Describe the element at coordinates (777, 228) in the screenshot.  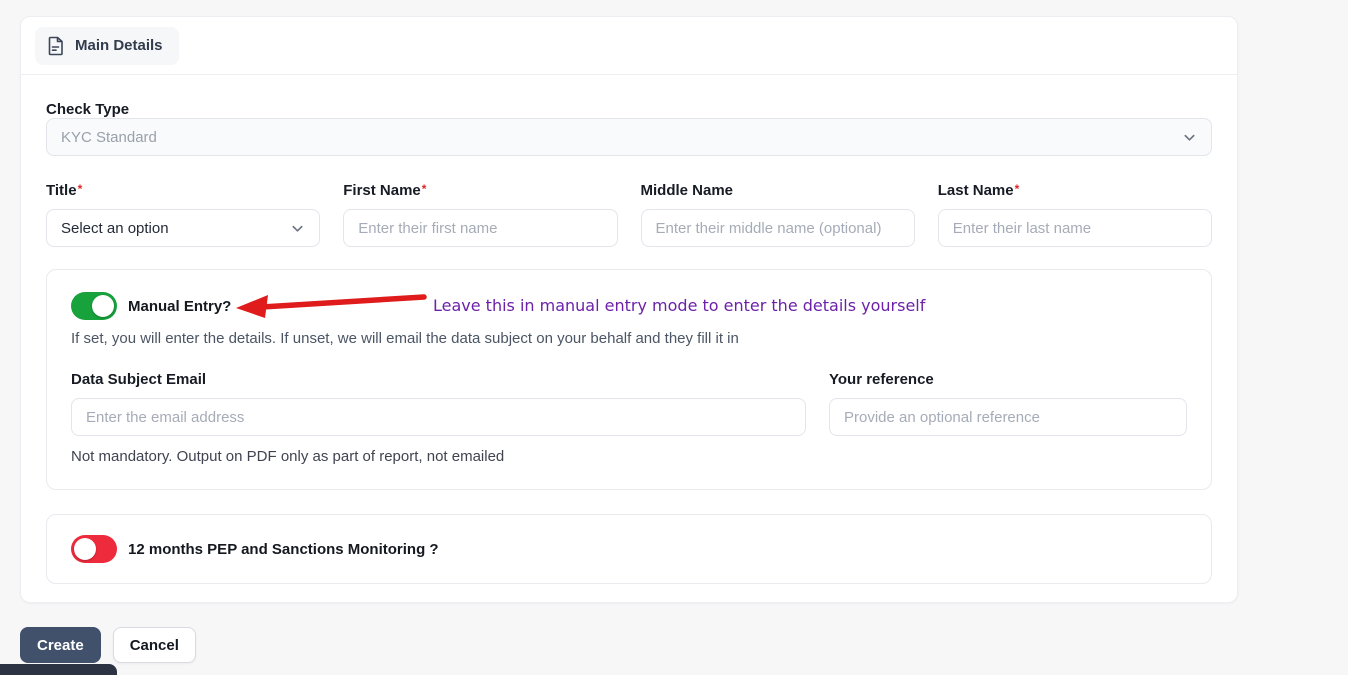
I see `middle-name-input` at that location.